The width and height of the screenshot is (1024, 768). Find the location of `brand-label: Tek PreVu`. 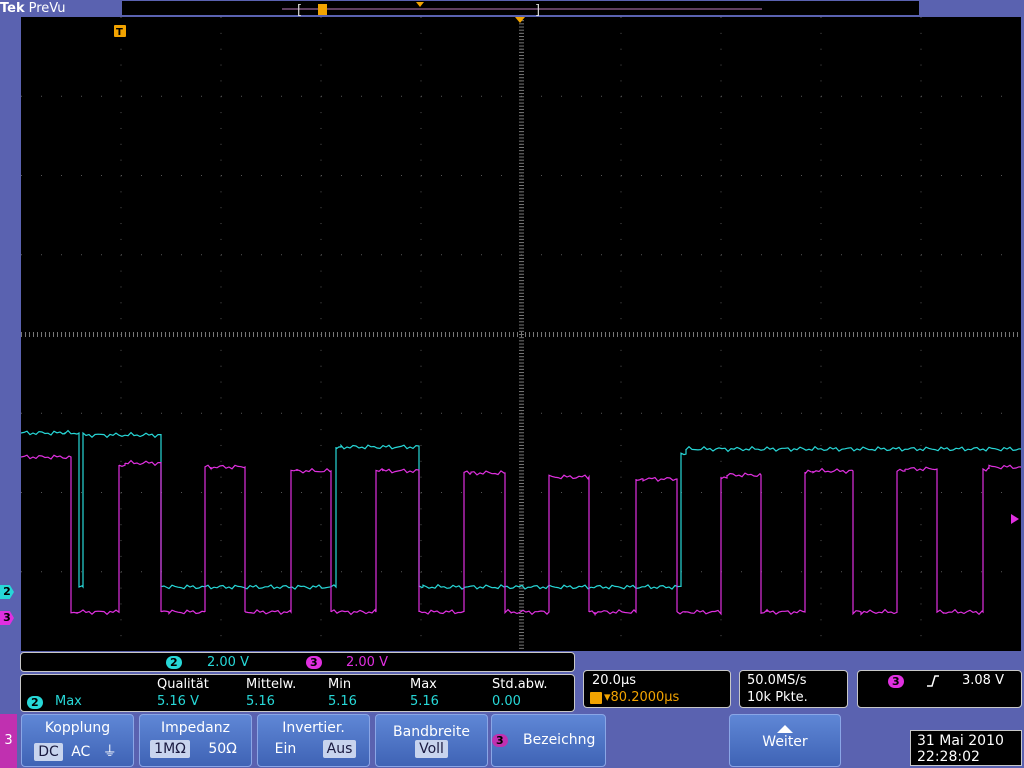

brand-label: Tek PreVu is located at coordinates (33, 8).